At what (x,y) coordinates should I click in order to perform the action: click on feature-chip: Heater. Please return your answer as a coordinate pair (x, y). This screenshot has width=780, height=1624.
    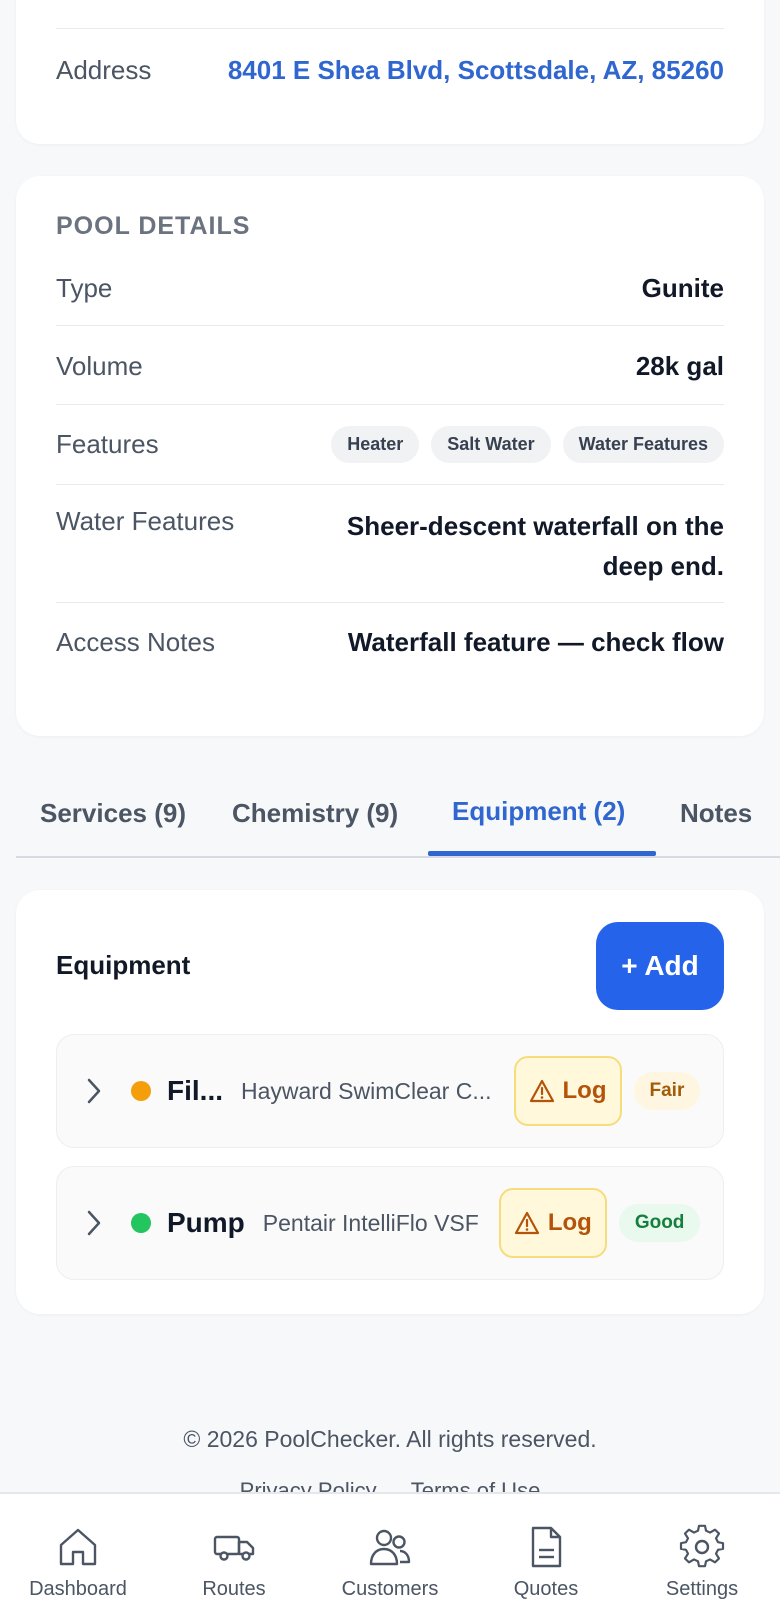
    Looking at the image, I should click on (375, 444).